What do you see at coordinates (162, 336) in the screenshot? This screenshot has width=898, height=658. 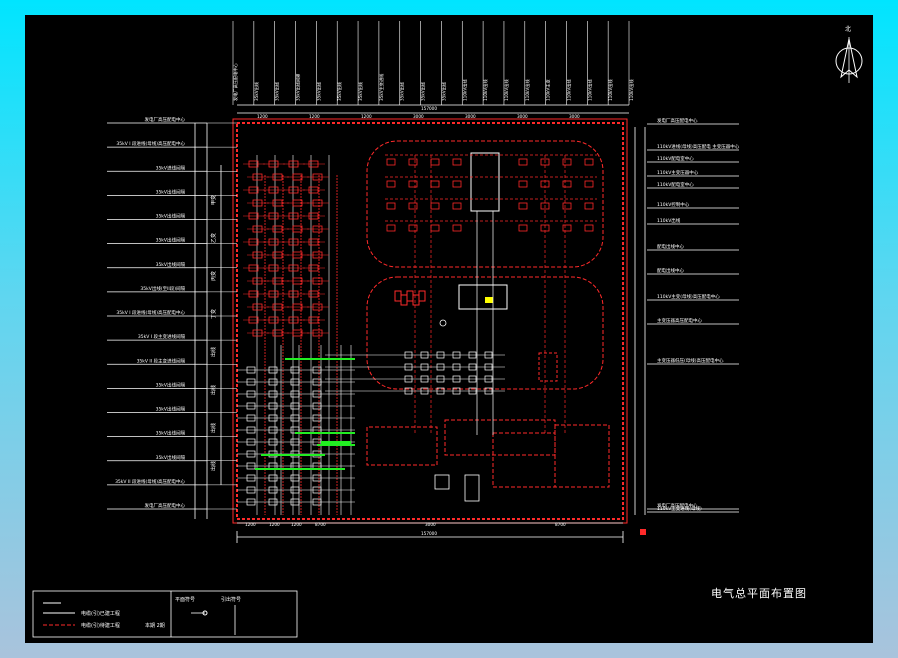 I see `left-label: 35kV I 段主变进线间隔` at bounding box center [162, 336].